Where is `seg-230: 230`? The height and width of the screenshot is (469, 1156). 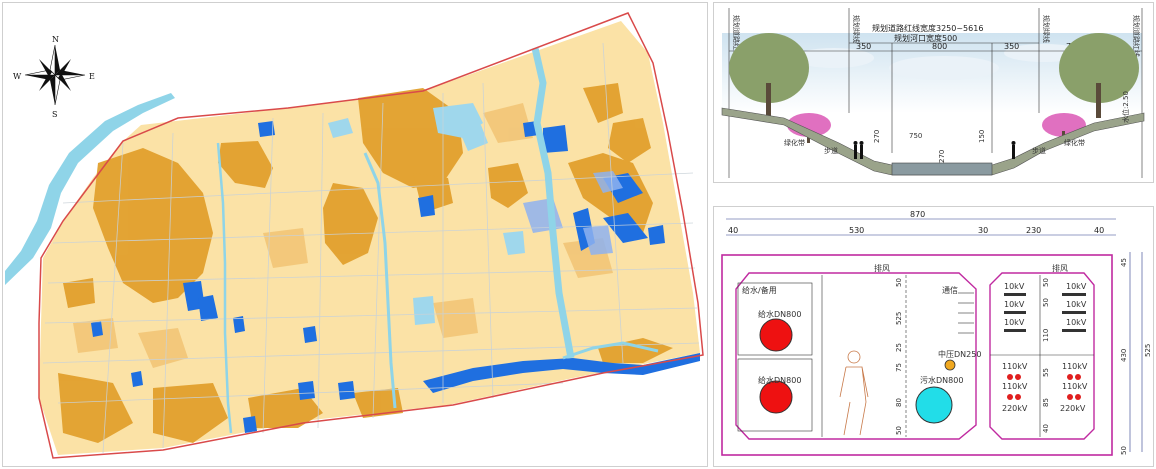
seg-230: 230 is located at coordinates (1033, 230).